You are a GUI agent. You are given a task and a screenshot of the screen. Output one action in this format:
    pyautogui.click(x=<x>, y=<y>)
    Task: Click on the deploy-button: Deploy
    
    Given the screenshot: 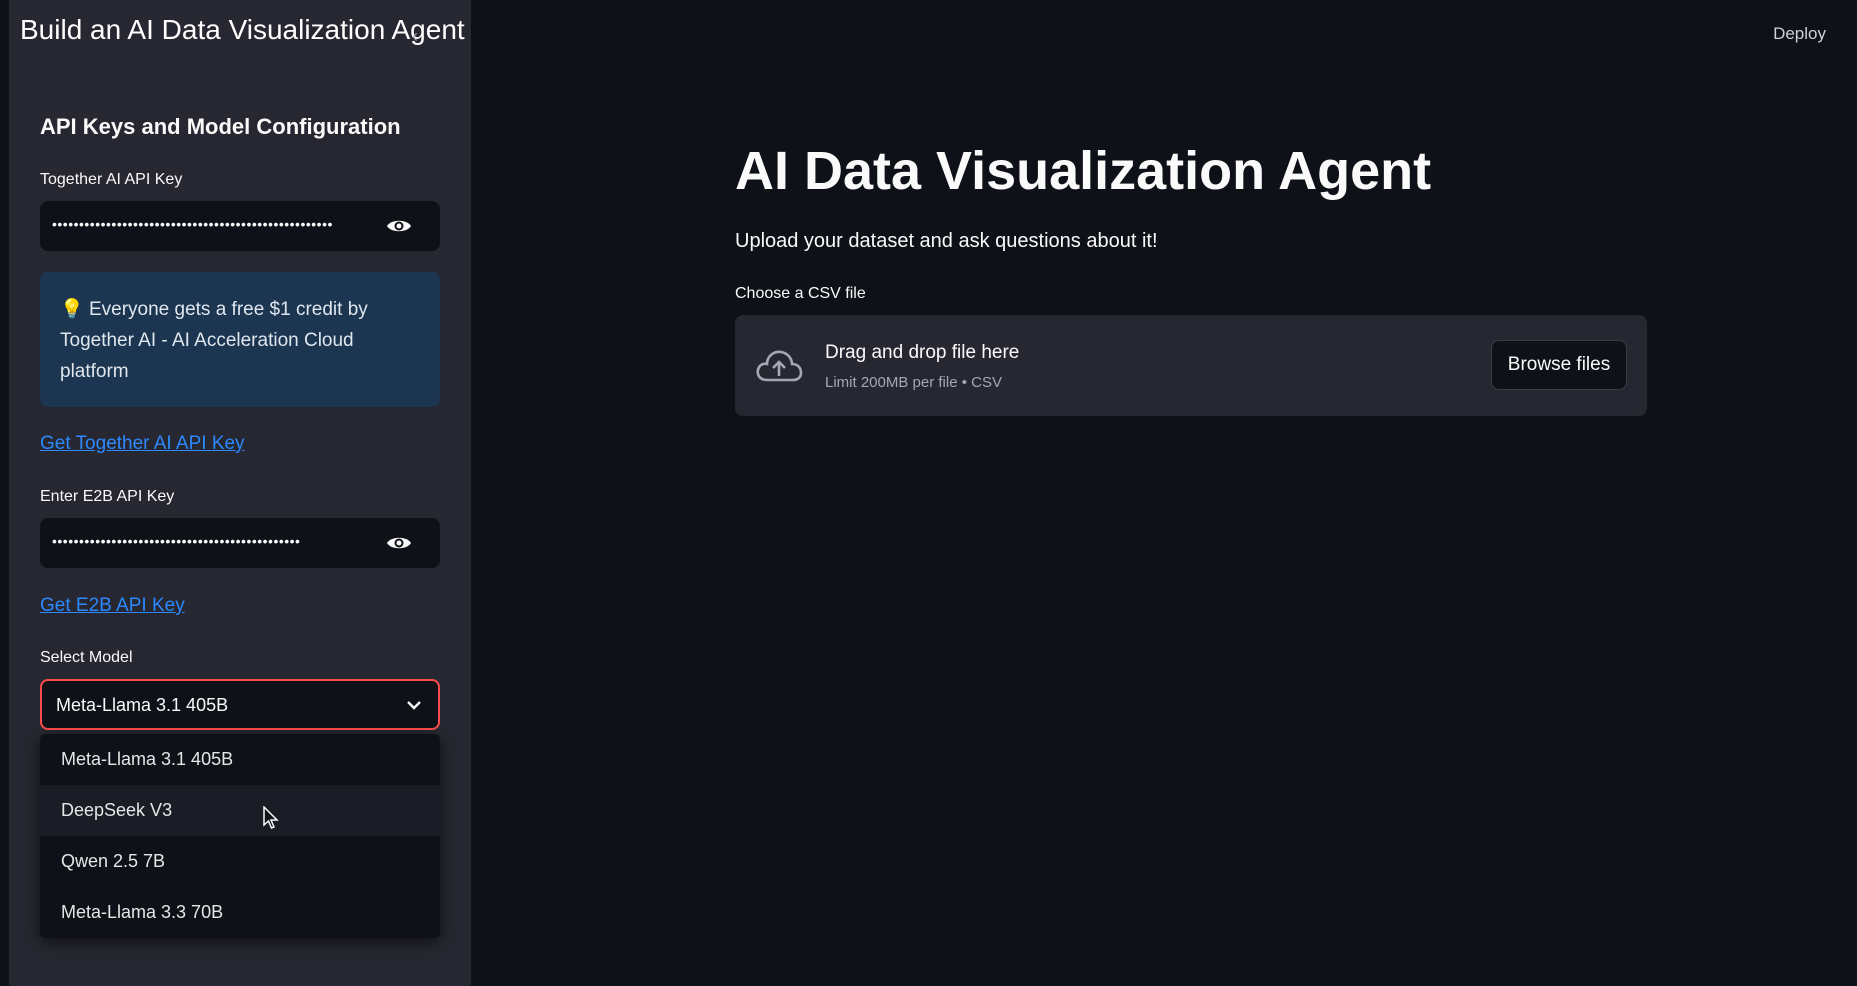 What is the action you would take?
    pyautogui.click(x=1799, y=34)
    